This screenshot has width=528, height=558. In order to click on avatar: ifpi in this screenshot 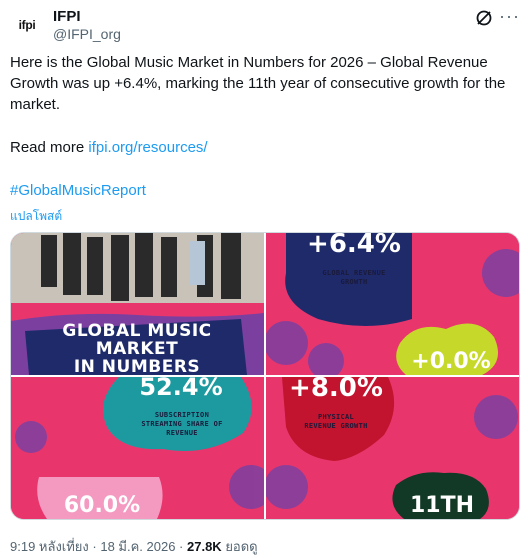, I will do `click(27, 25)`.